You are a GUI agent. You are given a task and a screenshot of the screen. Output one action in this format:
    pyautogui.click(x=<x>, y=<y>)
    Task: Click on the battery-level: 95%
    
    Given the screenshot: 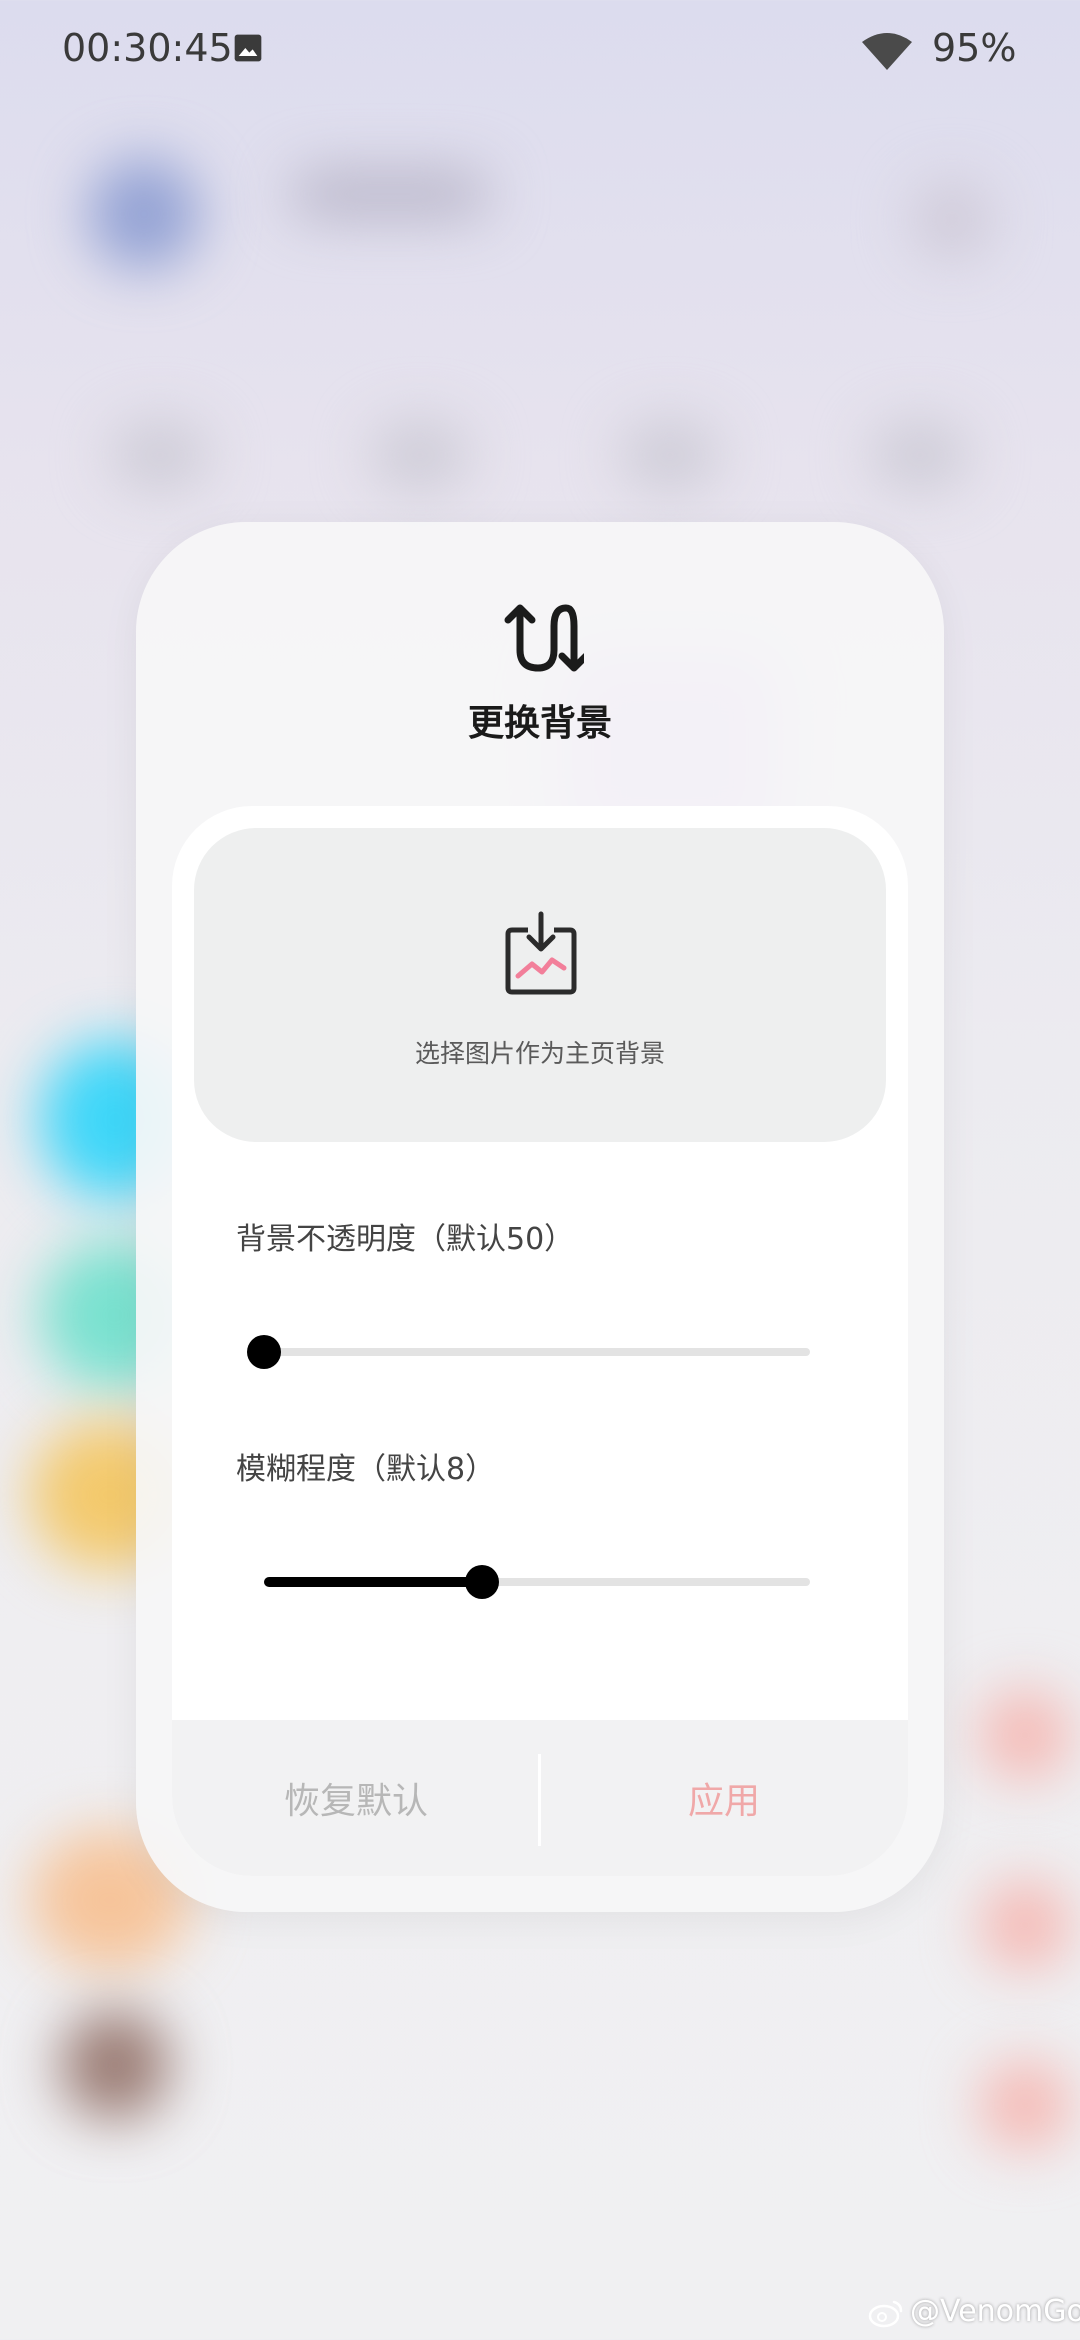 What is the action you would take?
    pyautogui.click(x=974, y=48)
    